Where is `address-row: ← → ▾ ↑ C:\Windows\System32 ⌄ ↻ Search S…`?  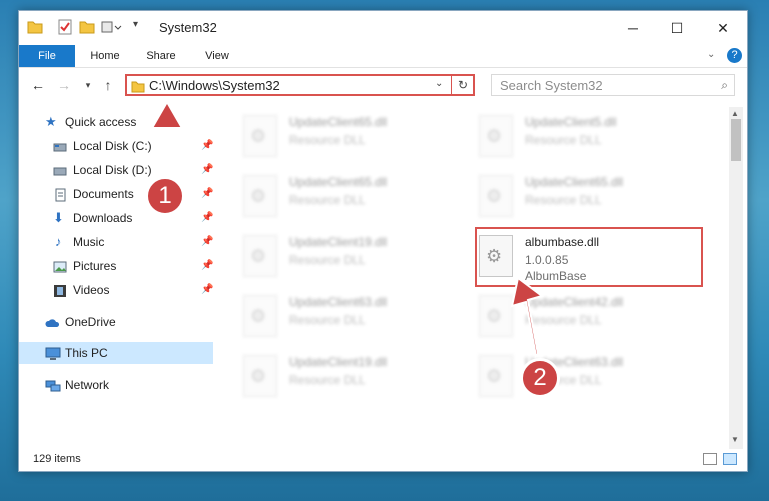
address-row: ← → ▾ ↑ C:\Windows\System32 ⌄ ↻ Search S… is located at coordinates (383, 84).